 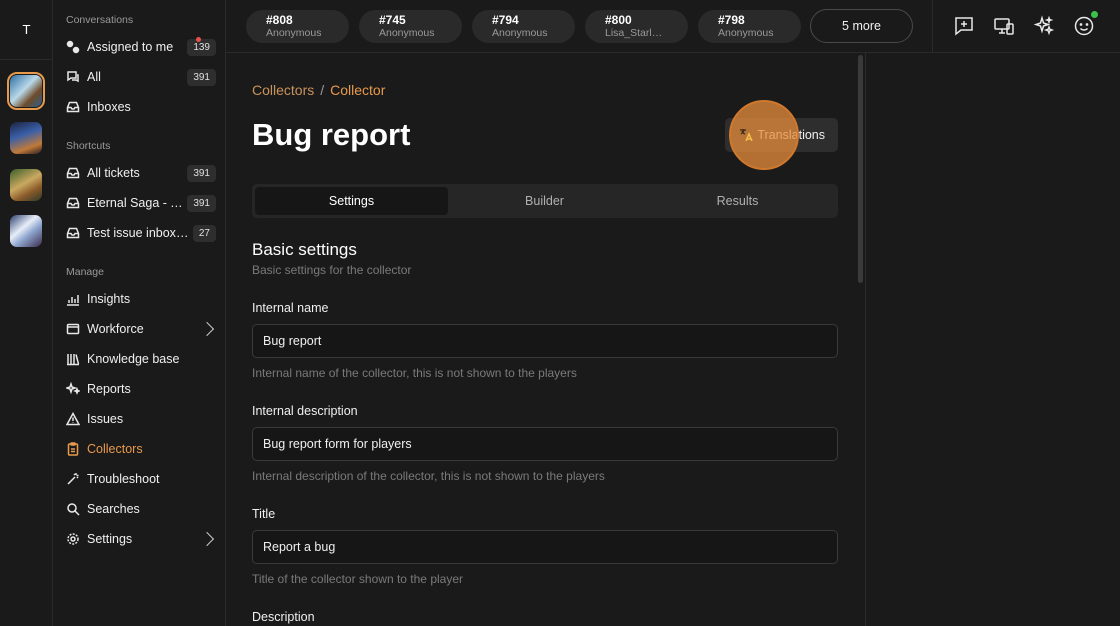 What do you see at coordinates (138, 233) in the screenshot?
I see `sidebar-item-label: Test issue inbox only` at bounding box center [138, 233].